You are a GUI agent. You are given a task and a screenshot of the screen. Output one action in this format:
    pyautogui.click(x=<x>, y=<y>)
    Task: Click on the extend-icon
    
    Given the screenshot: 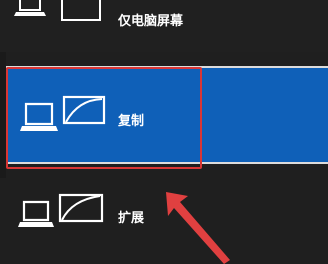 What is the action you would take?
    pyautogui.click(x=63, y=216)
    